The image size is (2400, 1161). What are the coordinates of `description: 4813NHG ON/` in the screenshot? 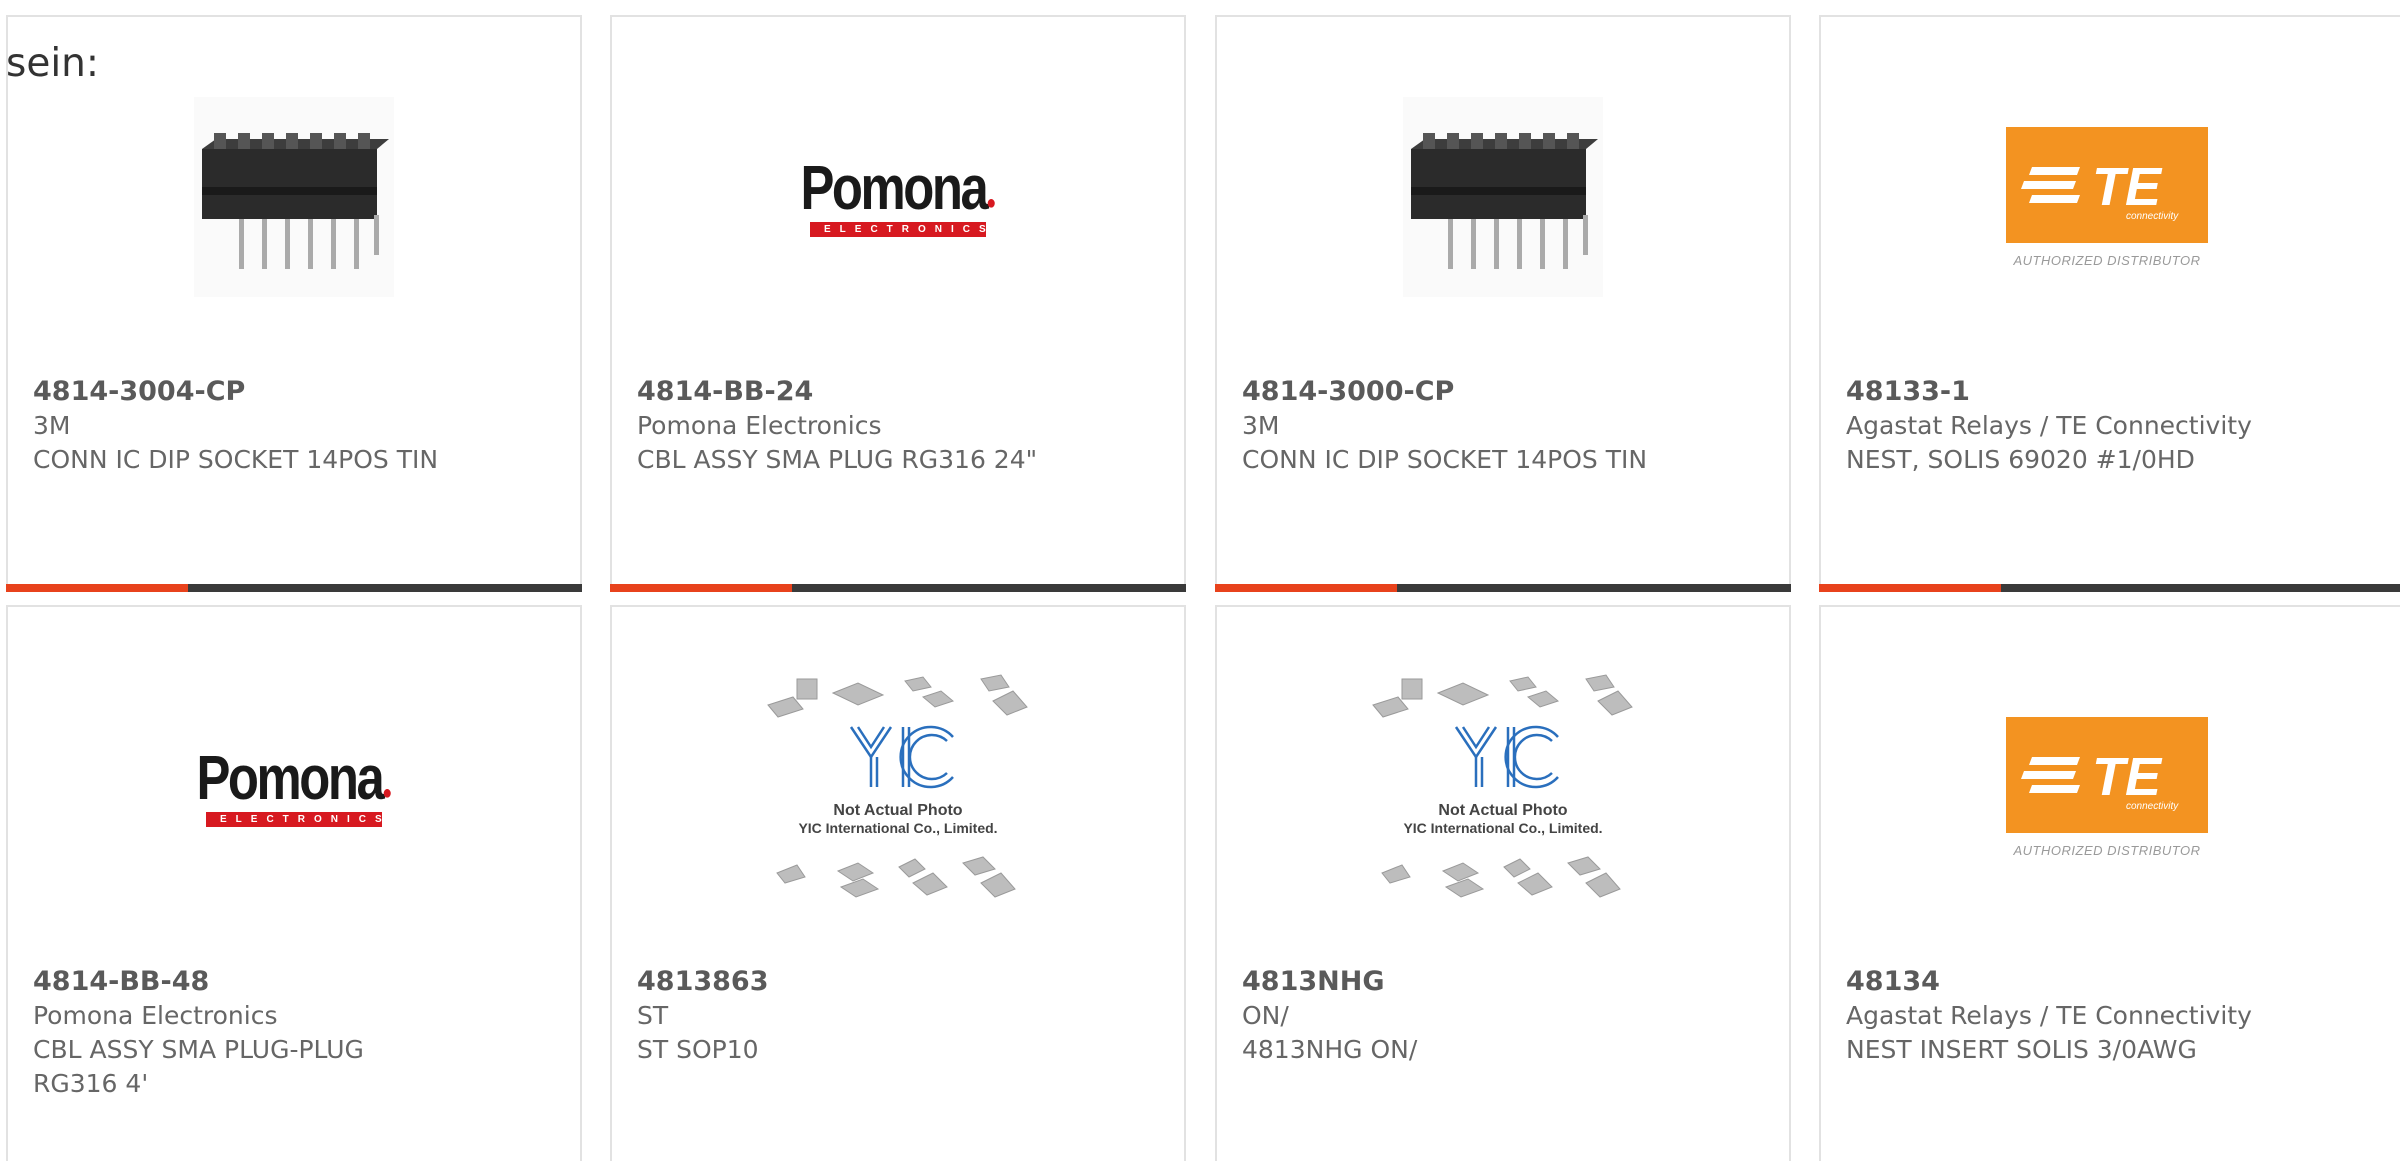 It's located at (1330, 1049).